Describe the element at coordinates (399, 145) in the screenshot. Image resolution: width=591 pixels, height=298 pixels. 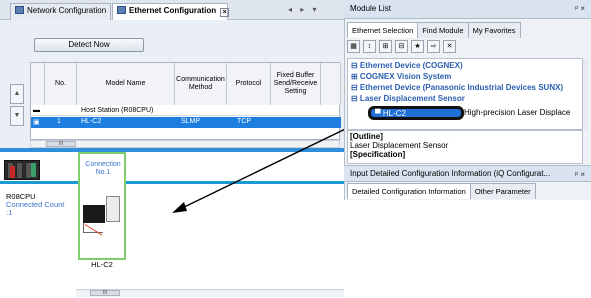
I see `outline-text: Laser Displacement Sensor` at that location.